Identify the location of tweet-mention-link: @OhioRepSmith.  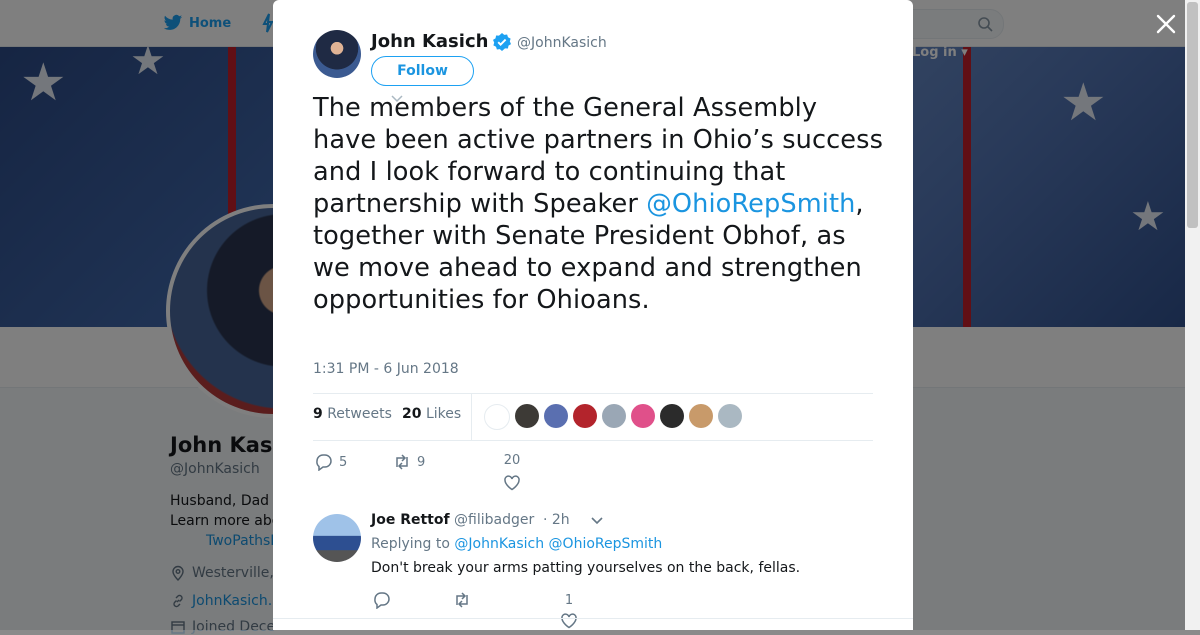
(750, 204).